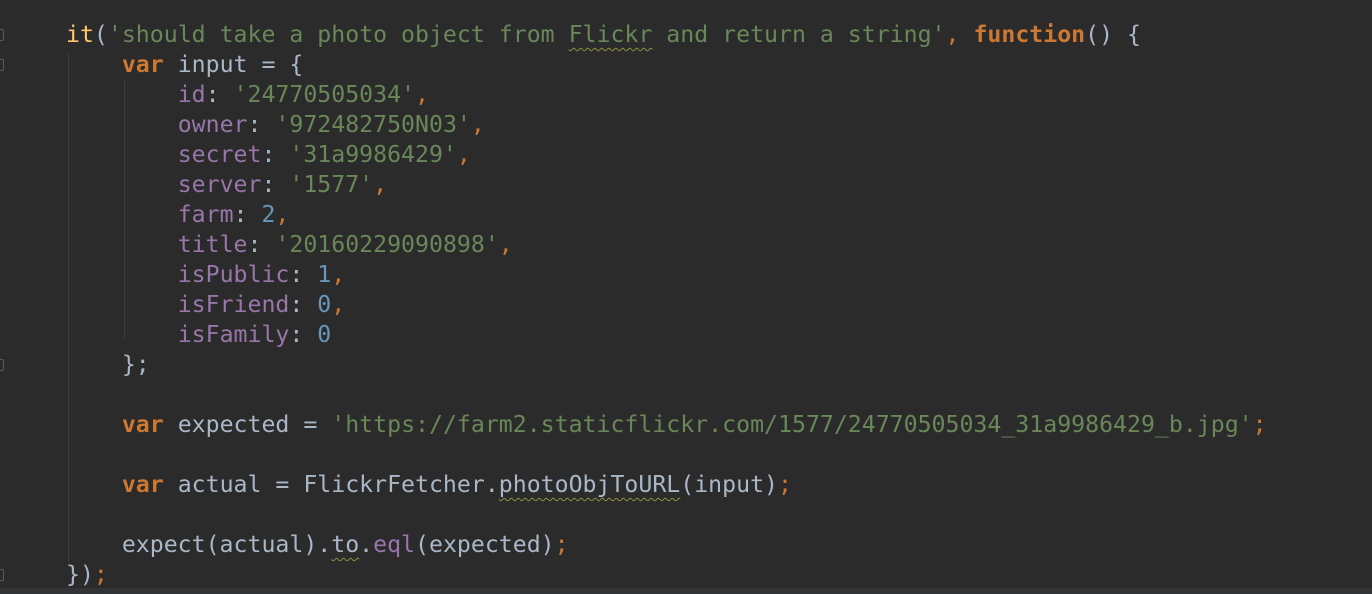 This screenshot has height=594, width=1372. I want to click on code-token: '972482750N03', so click(373, 124).